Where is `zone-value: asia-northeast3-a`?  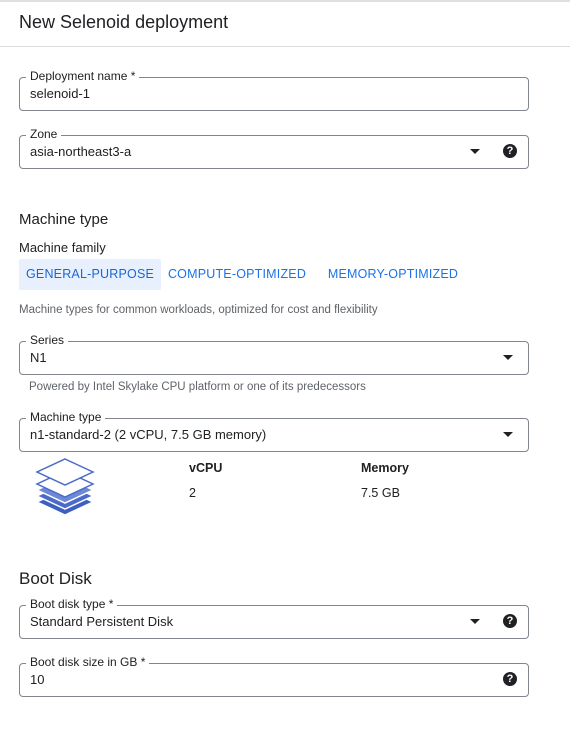
zone-value: asia-northeast3-a is located at coordinates (81, 151).